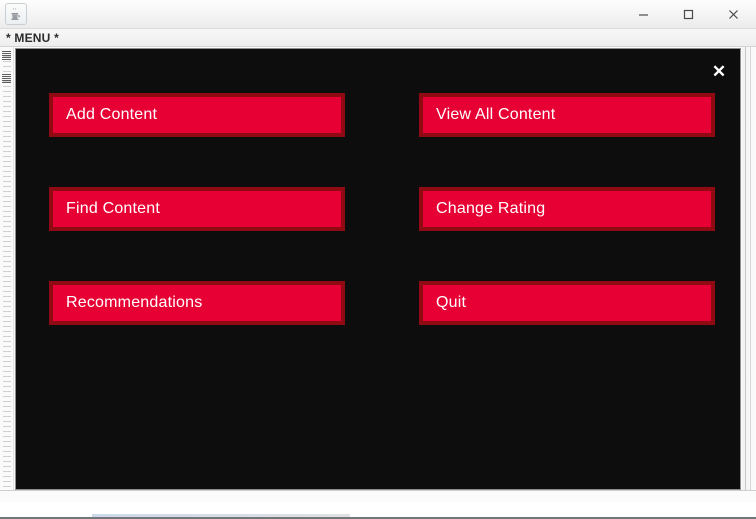 The image size is (756, 519). I want to click on add-content-button: Add Content, so click(197, 115).